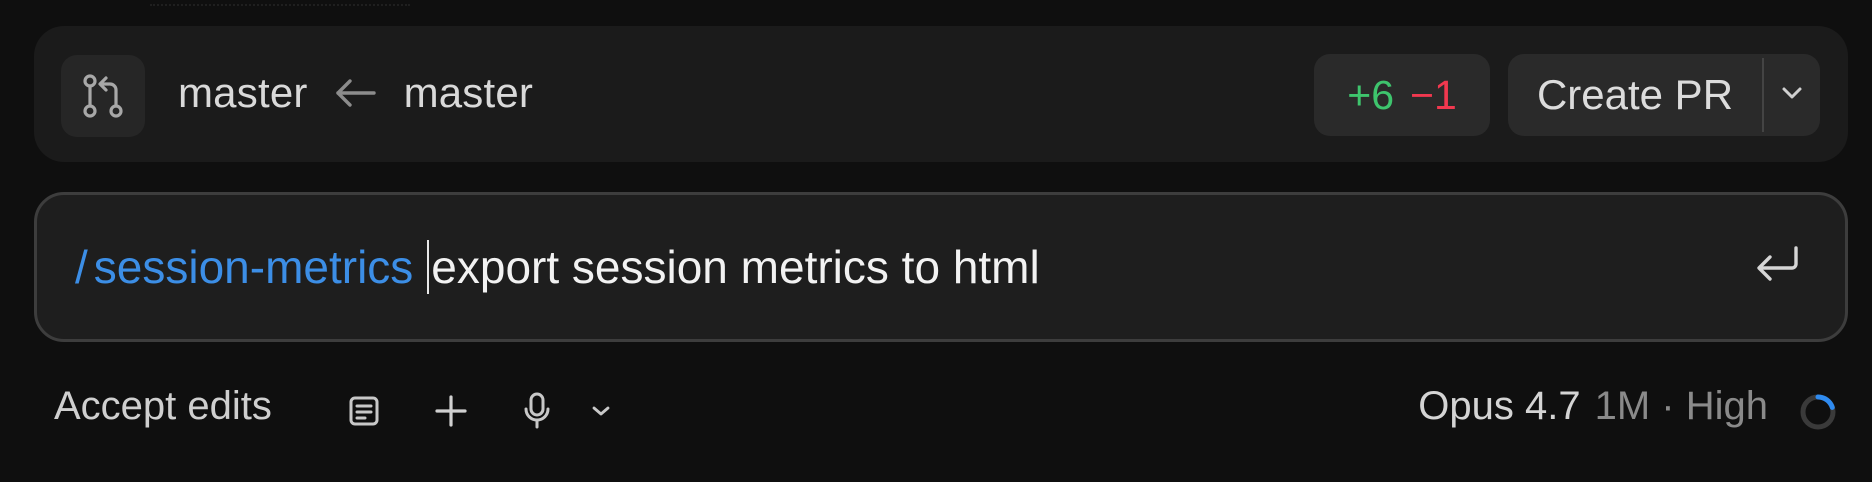  I want to click on model-name: Opus 4.7, so click(1499, 406).